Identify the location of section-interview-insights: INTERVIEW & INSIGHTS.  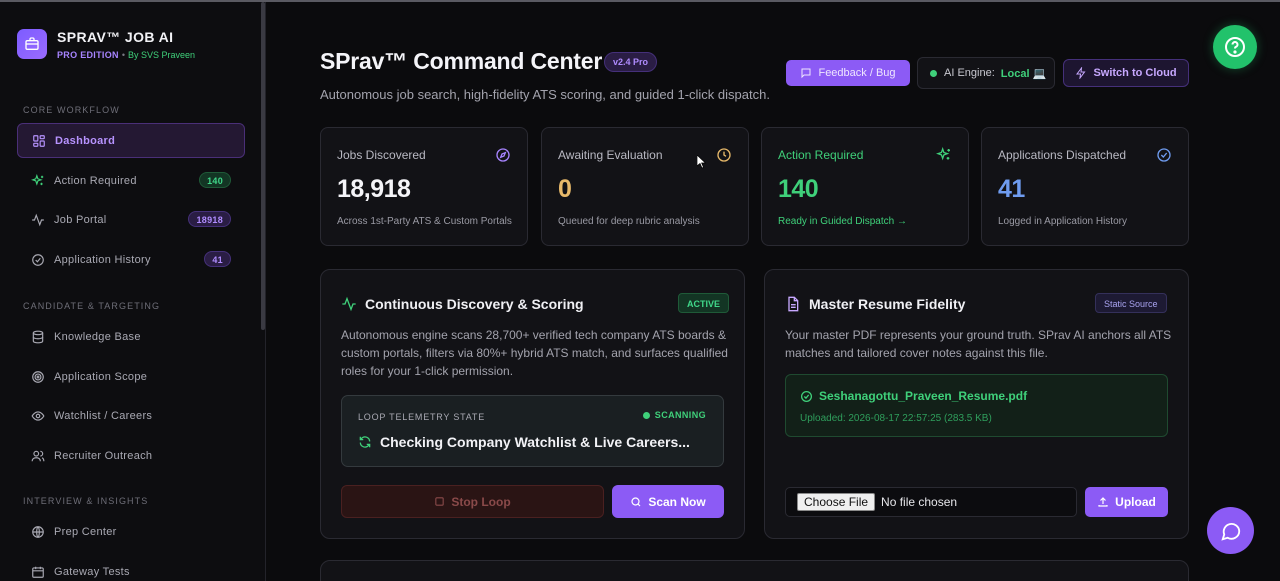
(86, 501).